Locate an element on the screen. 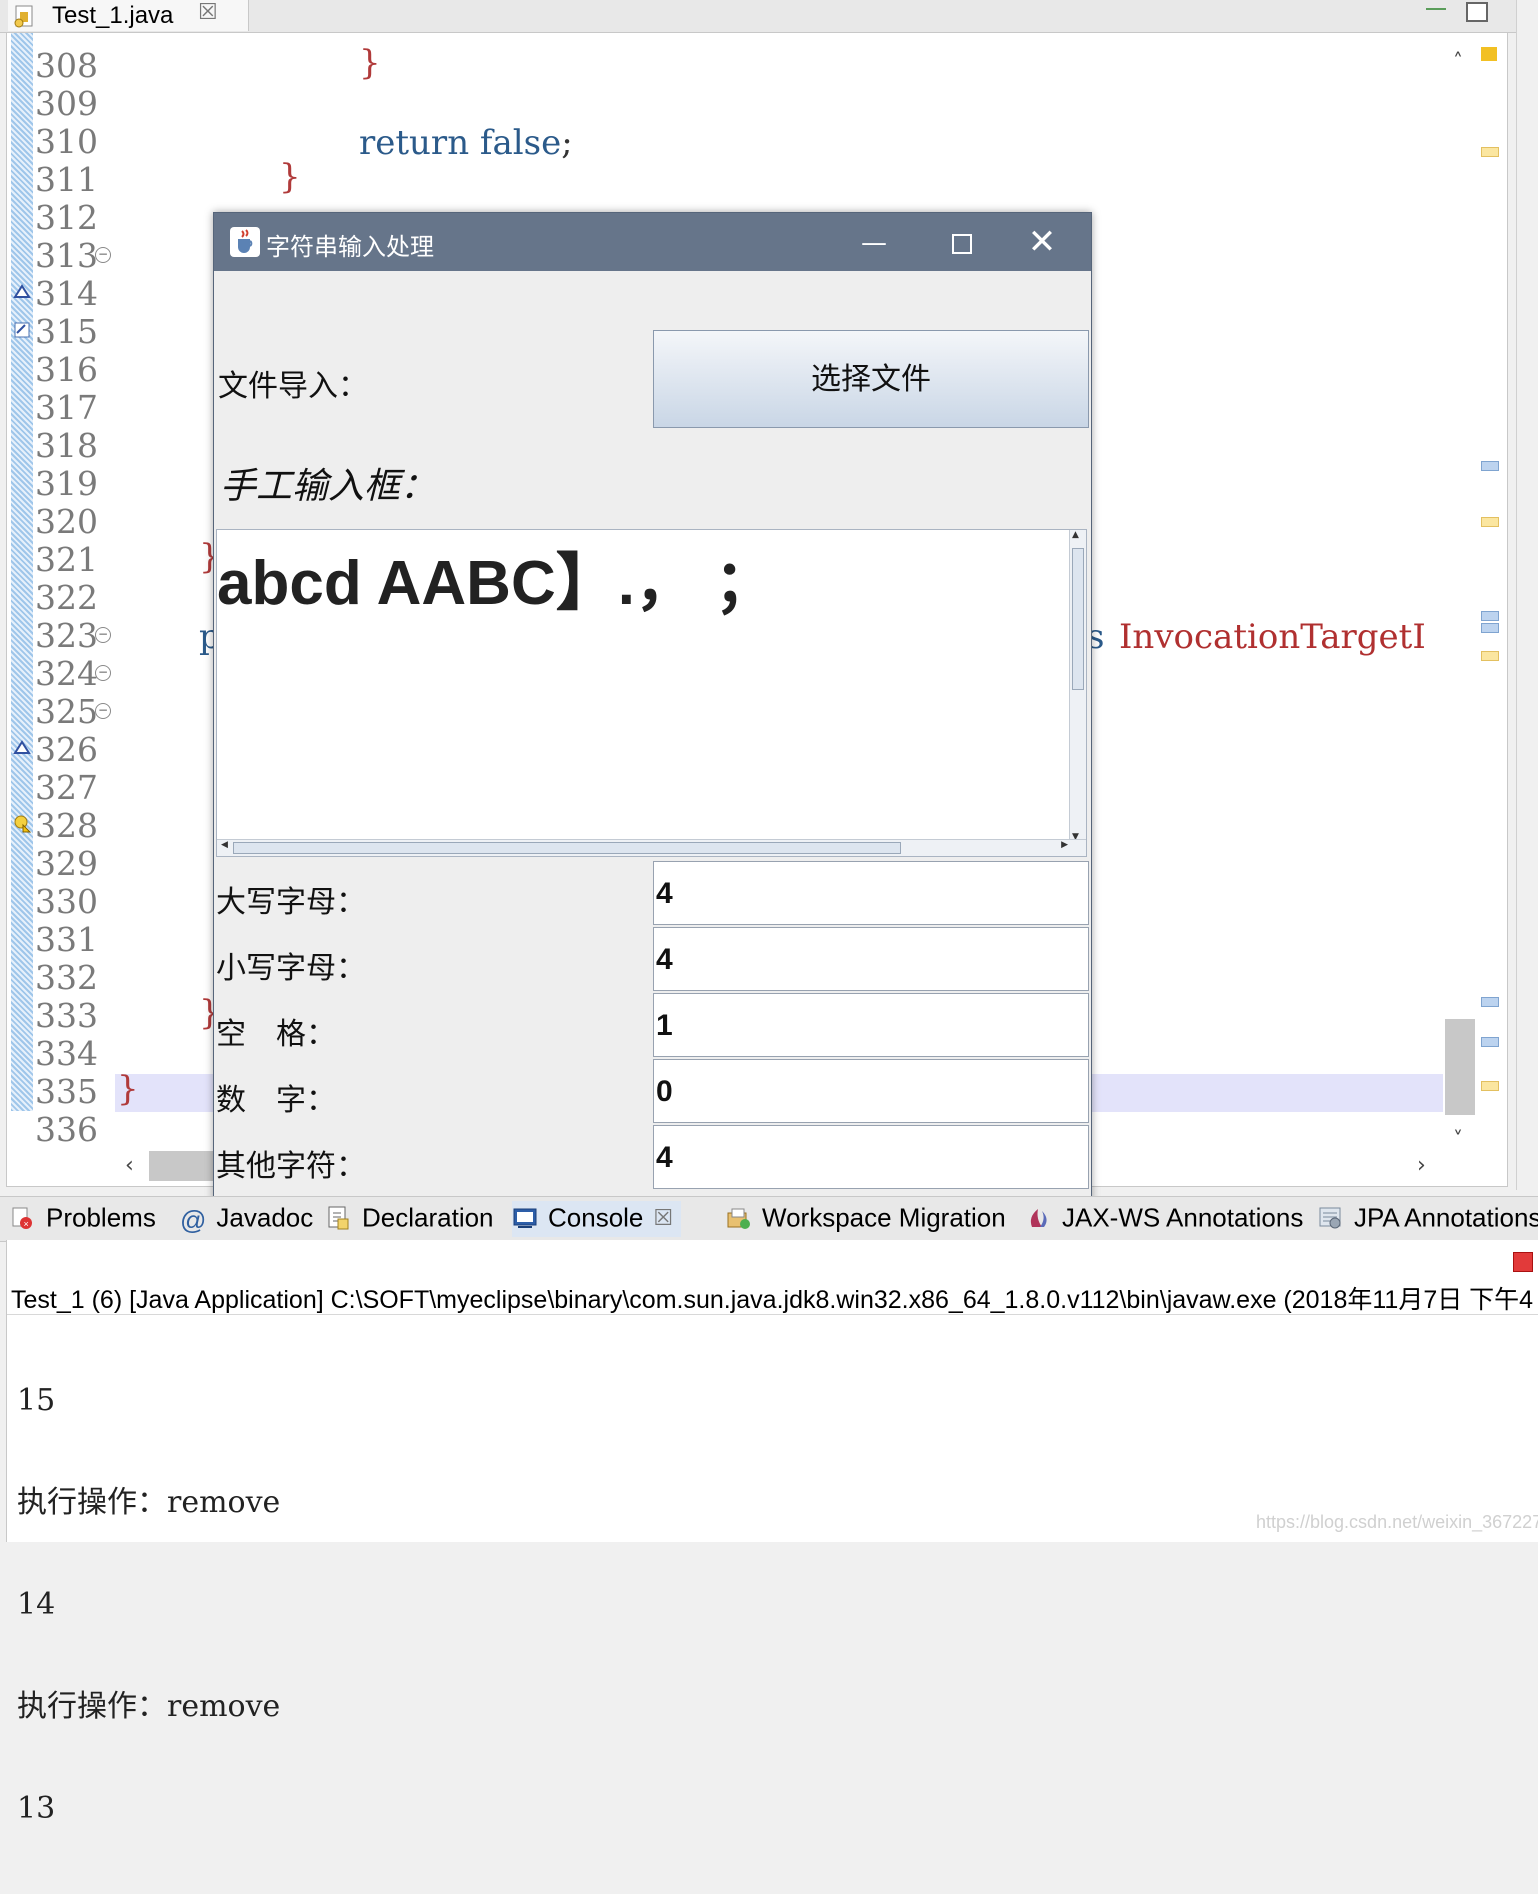 The image size is (1538, 1894). tab-jpa-annotations: JPA Annotations is located at coordinates (1428, 1219).